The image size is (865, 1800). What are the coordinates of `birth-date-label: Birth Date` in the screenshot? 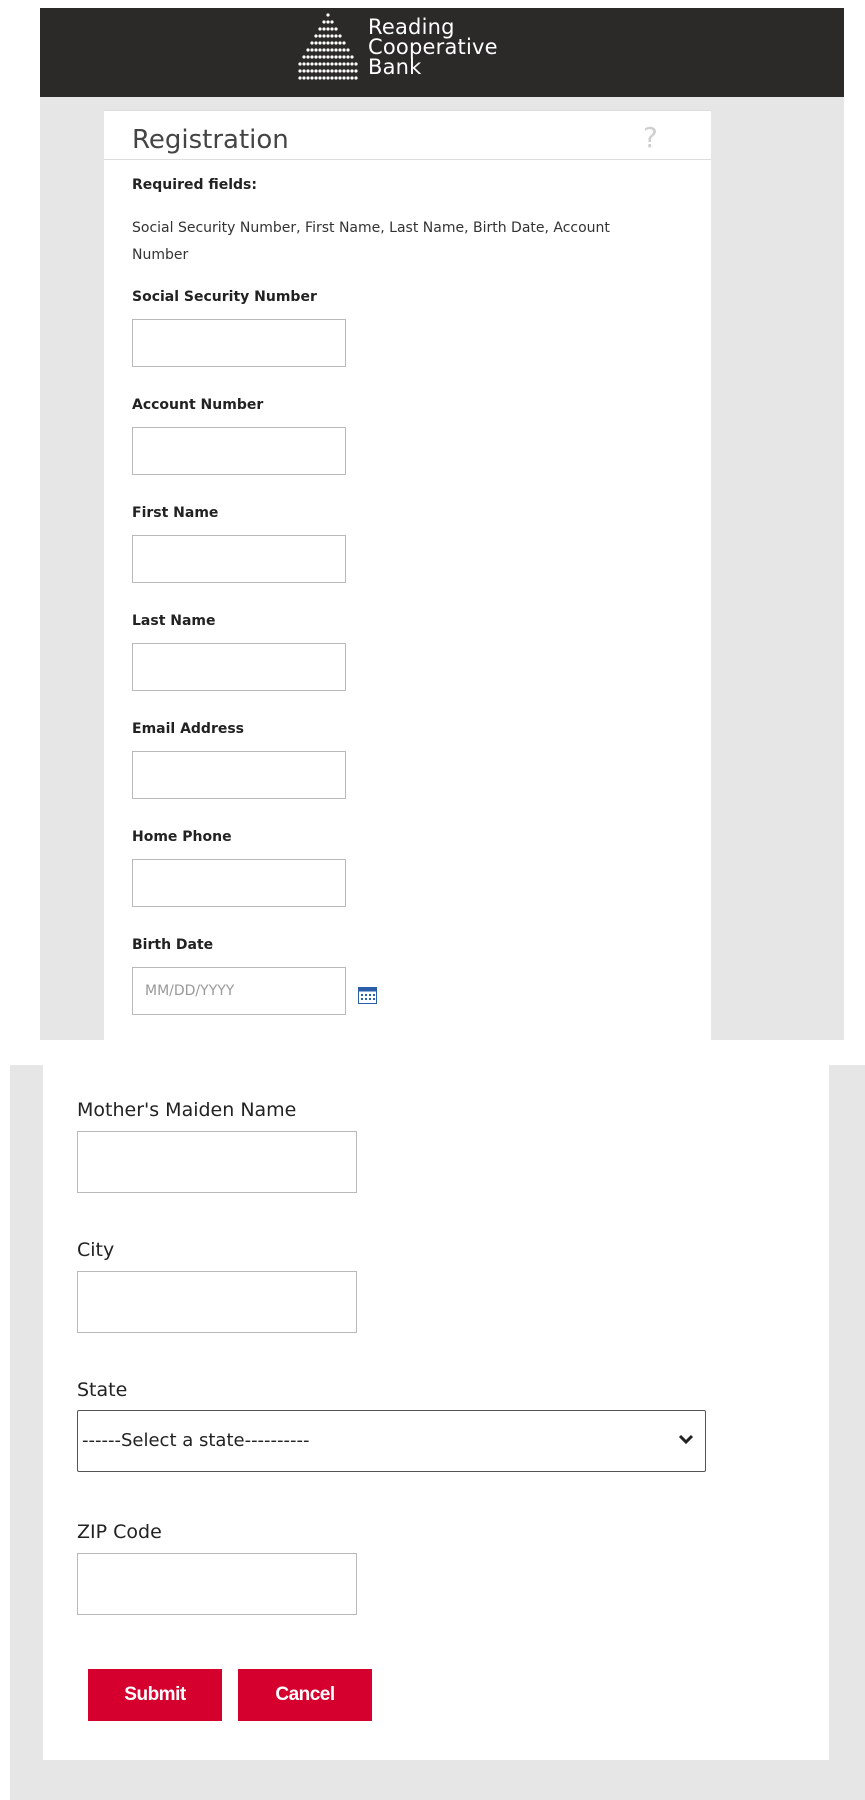 It's located at (173, 945).